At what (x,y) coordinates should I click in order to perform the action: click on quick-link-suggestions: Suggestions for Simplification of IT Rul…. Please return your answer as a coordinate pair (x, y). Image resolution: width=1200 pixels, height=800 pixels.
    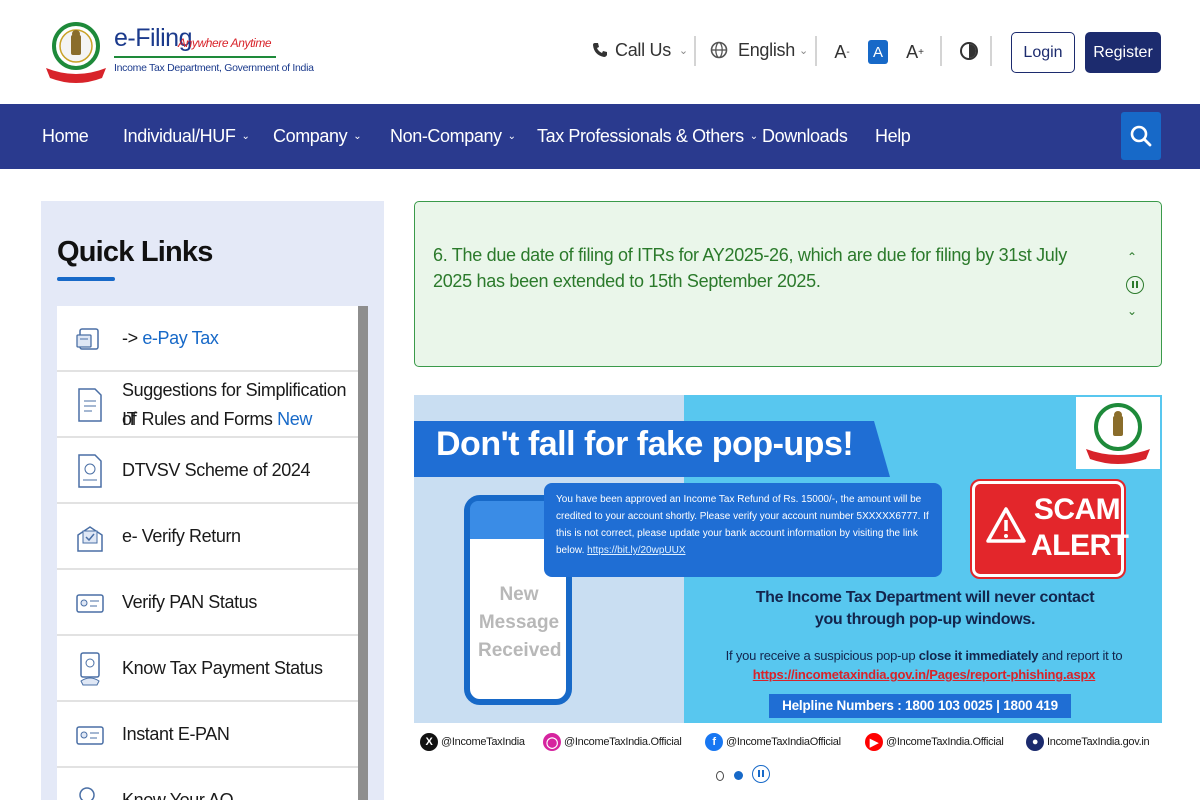
    Looking at the image, I should click on (207, 405).